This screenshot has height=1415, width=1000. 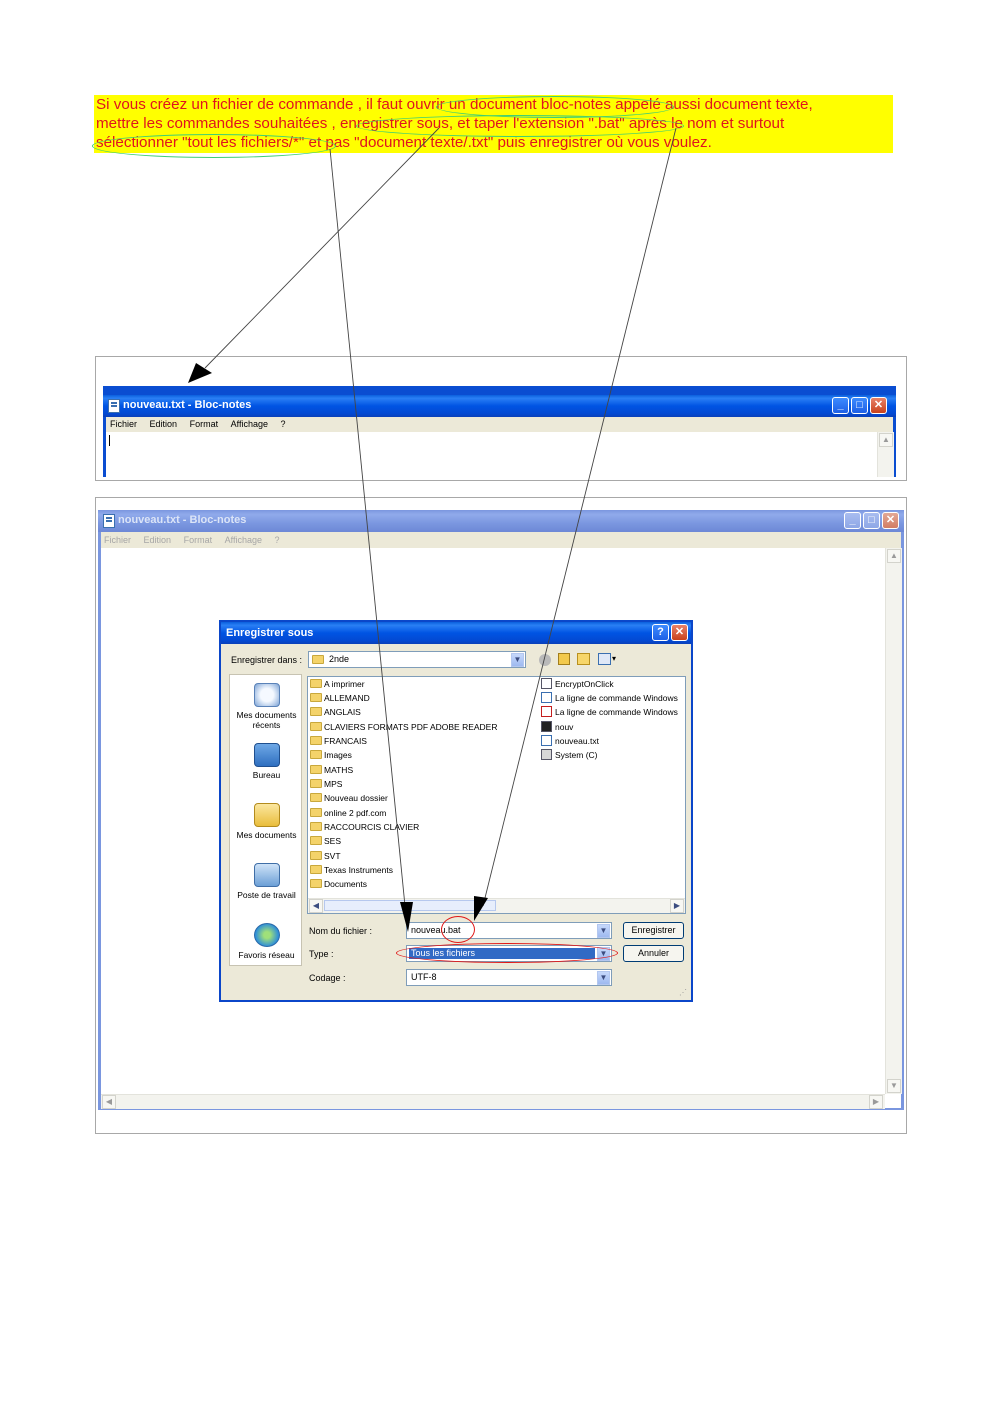 What do you see at coordinates (481, 908) in the screenshot?
I see `arrowhead-filename` at bounding box center [481, 908].